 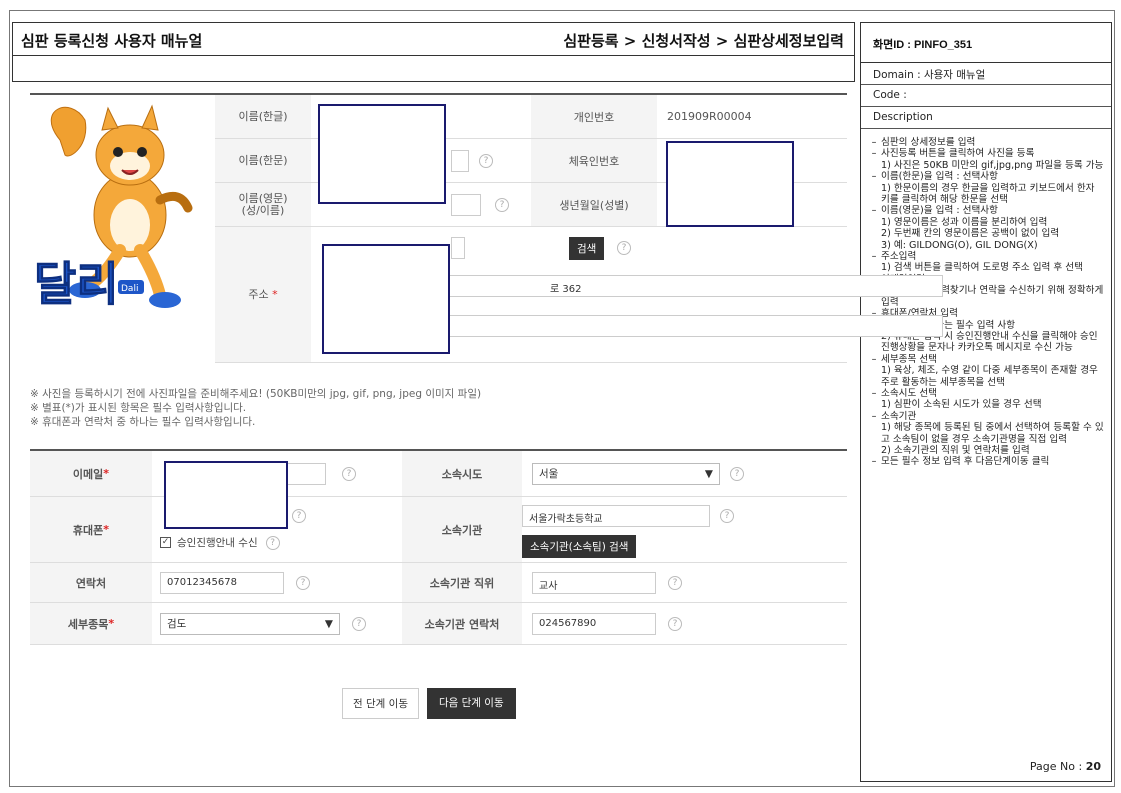 I want to click on description-main: 이름(영문)을 입력 : 선택사항, so click(x=939, y=211).